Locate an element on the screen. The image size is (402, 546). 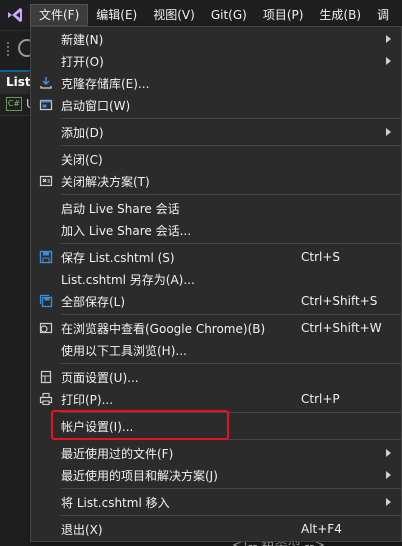
menu-item-label: 全部保存(L) is located at coordinates (93, 301).